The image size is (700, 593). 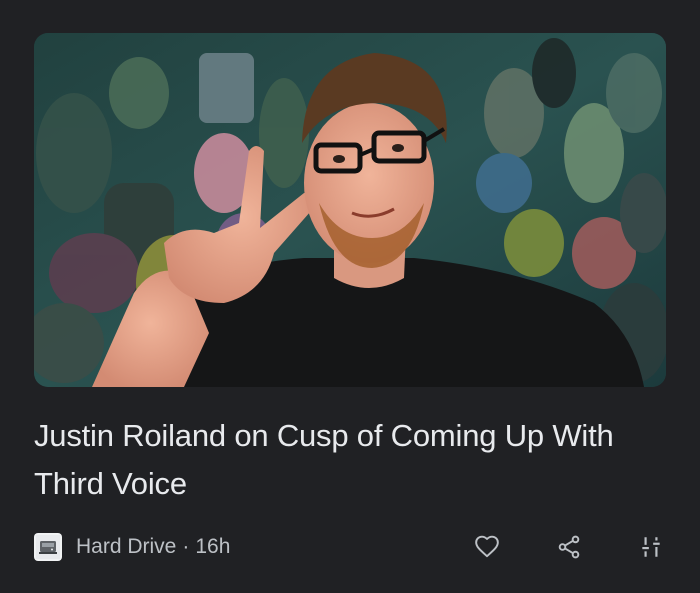 I want to click on tune-sliders-icon, so click(x=651, y=547).